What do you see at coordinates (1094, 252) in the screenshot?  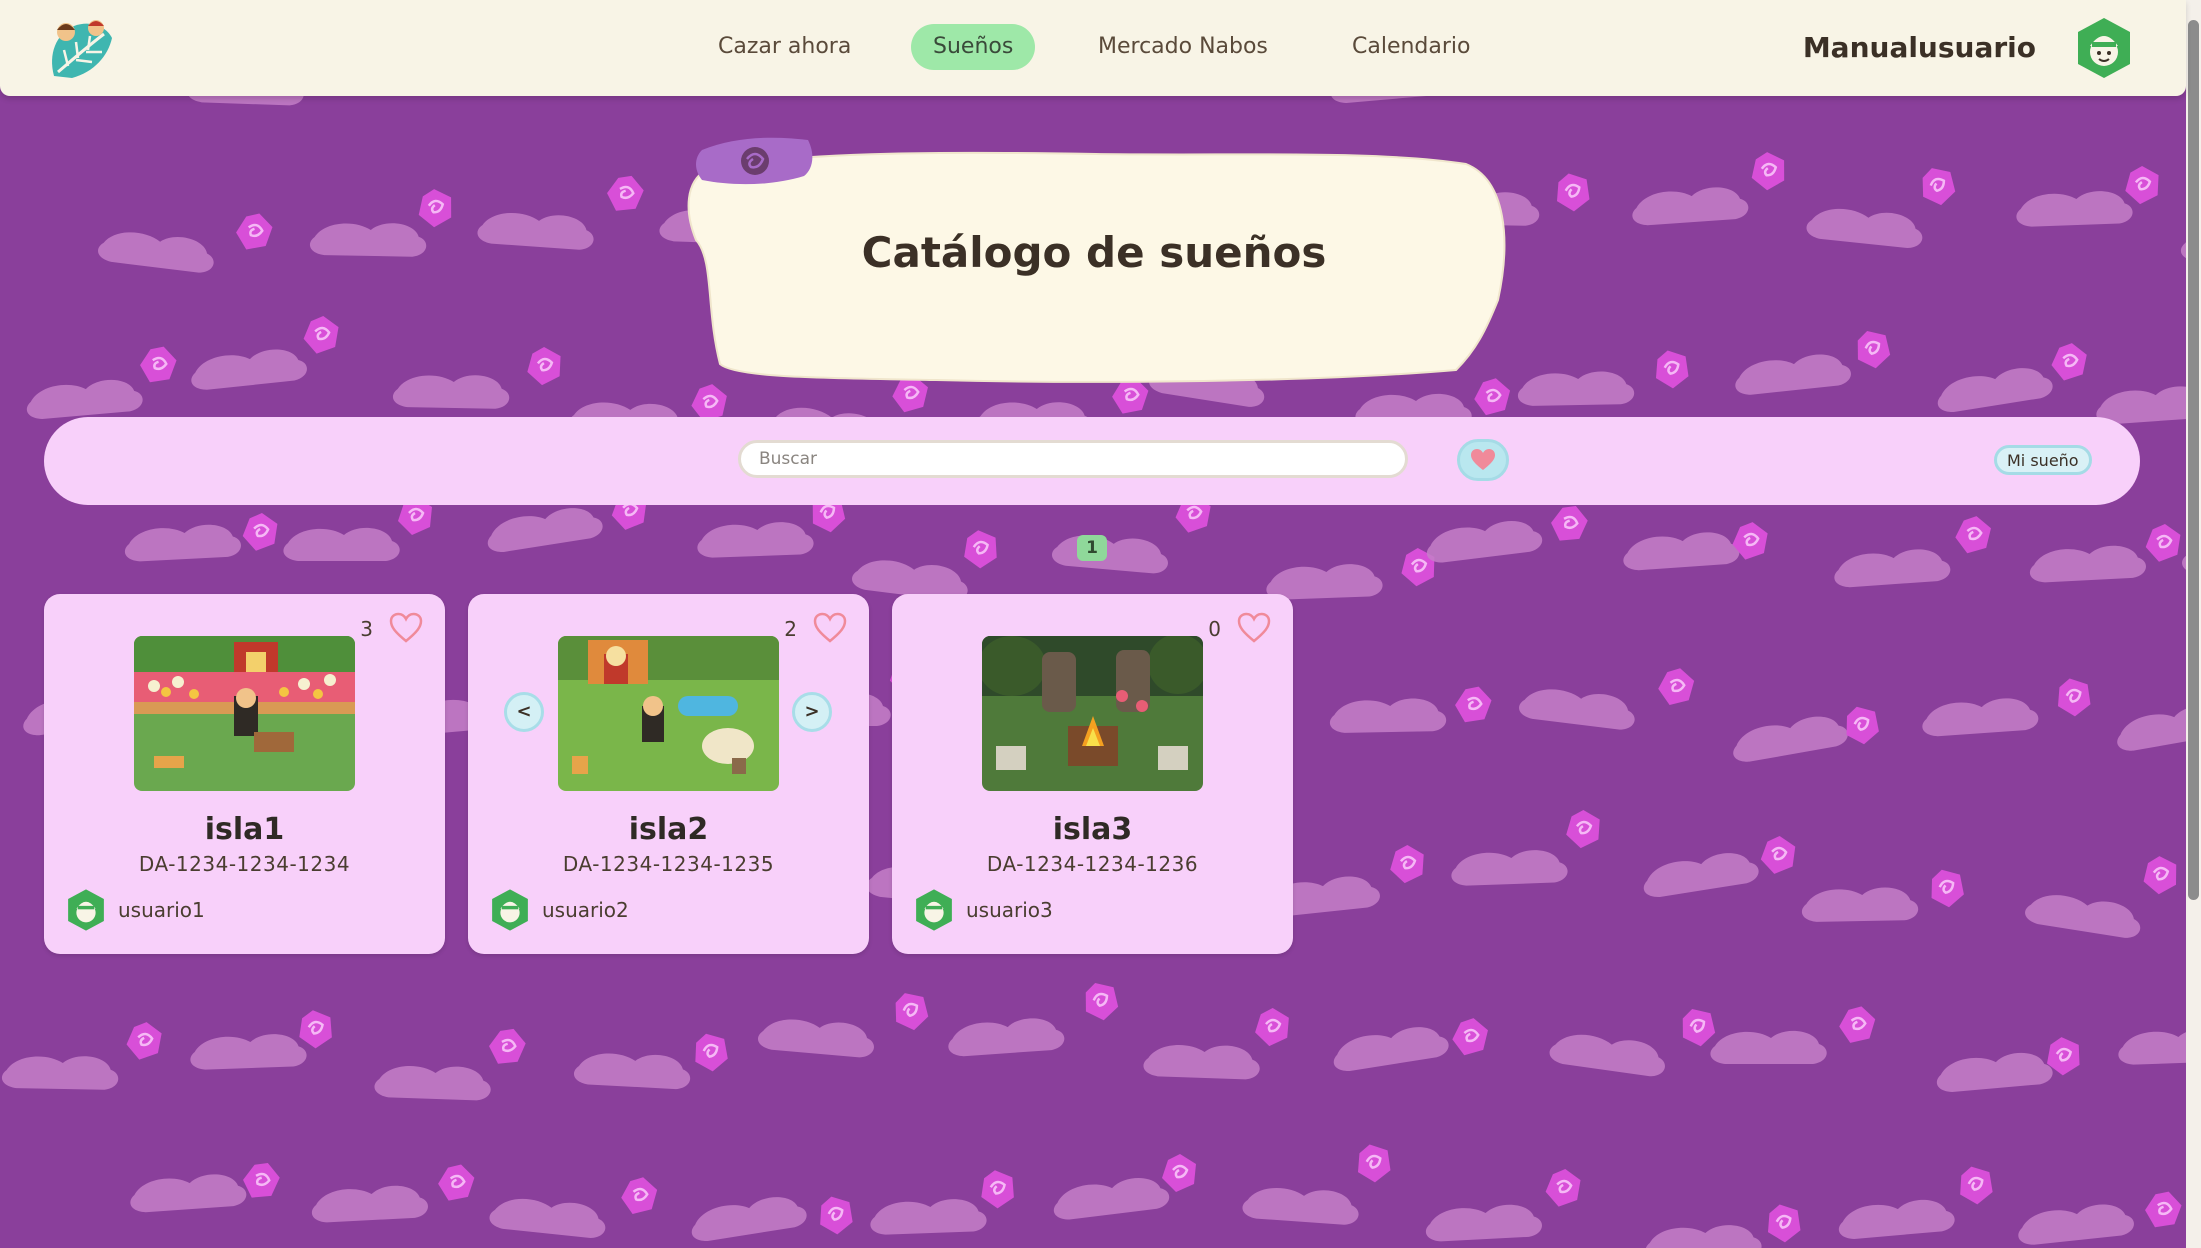 I see `page-title: Catálogo de sueños` at bounding box center [1094, 252].